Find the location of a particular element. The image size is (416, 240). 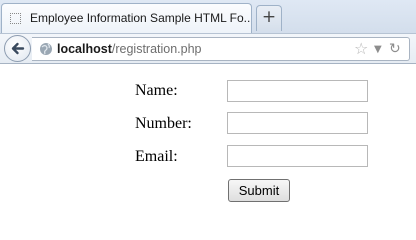

tab-strip: Employee Information Sample HTML Fo... + is located at coordinates (208, 16).